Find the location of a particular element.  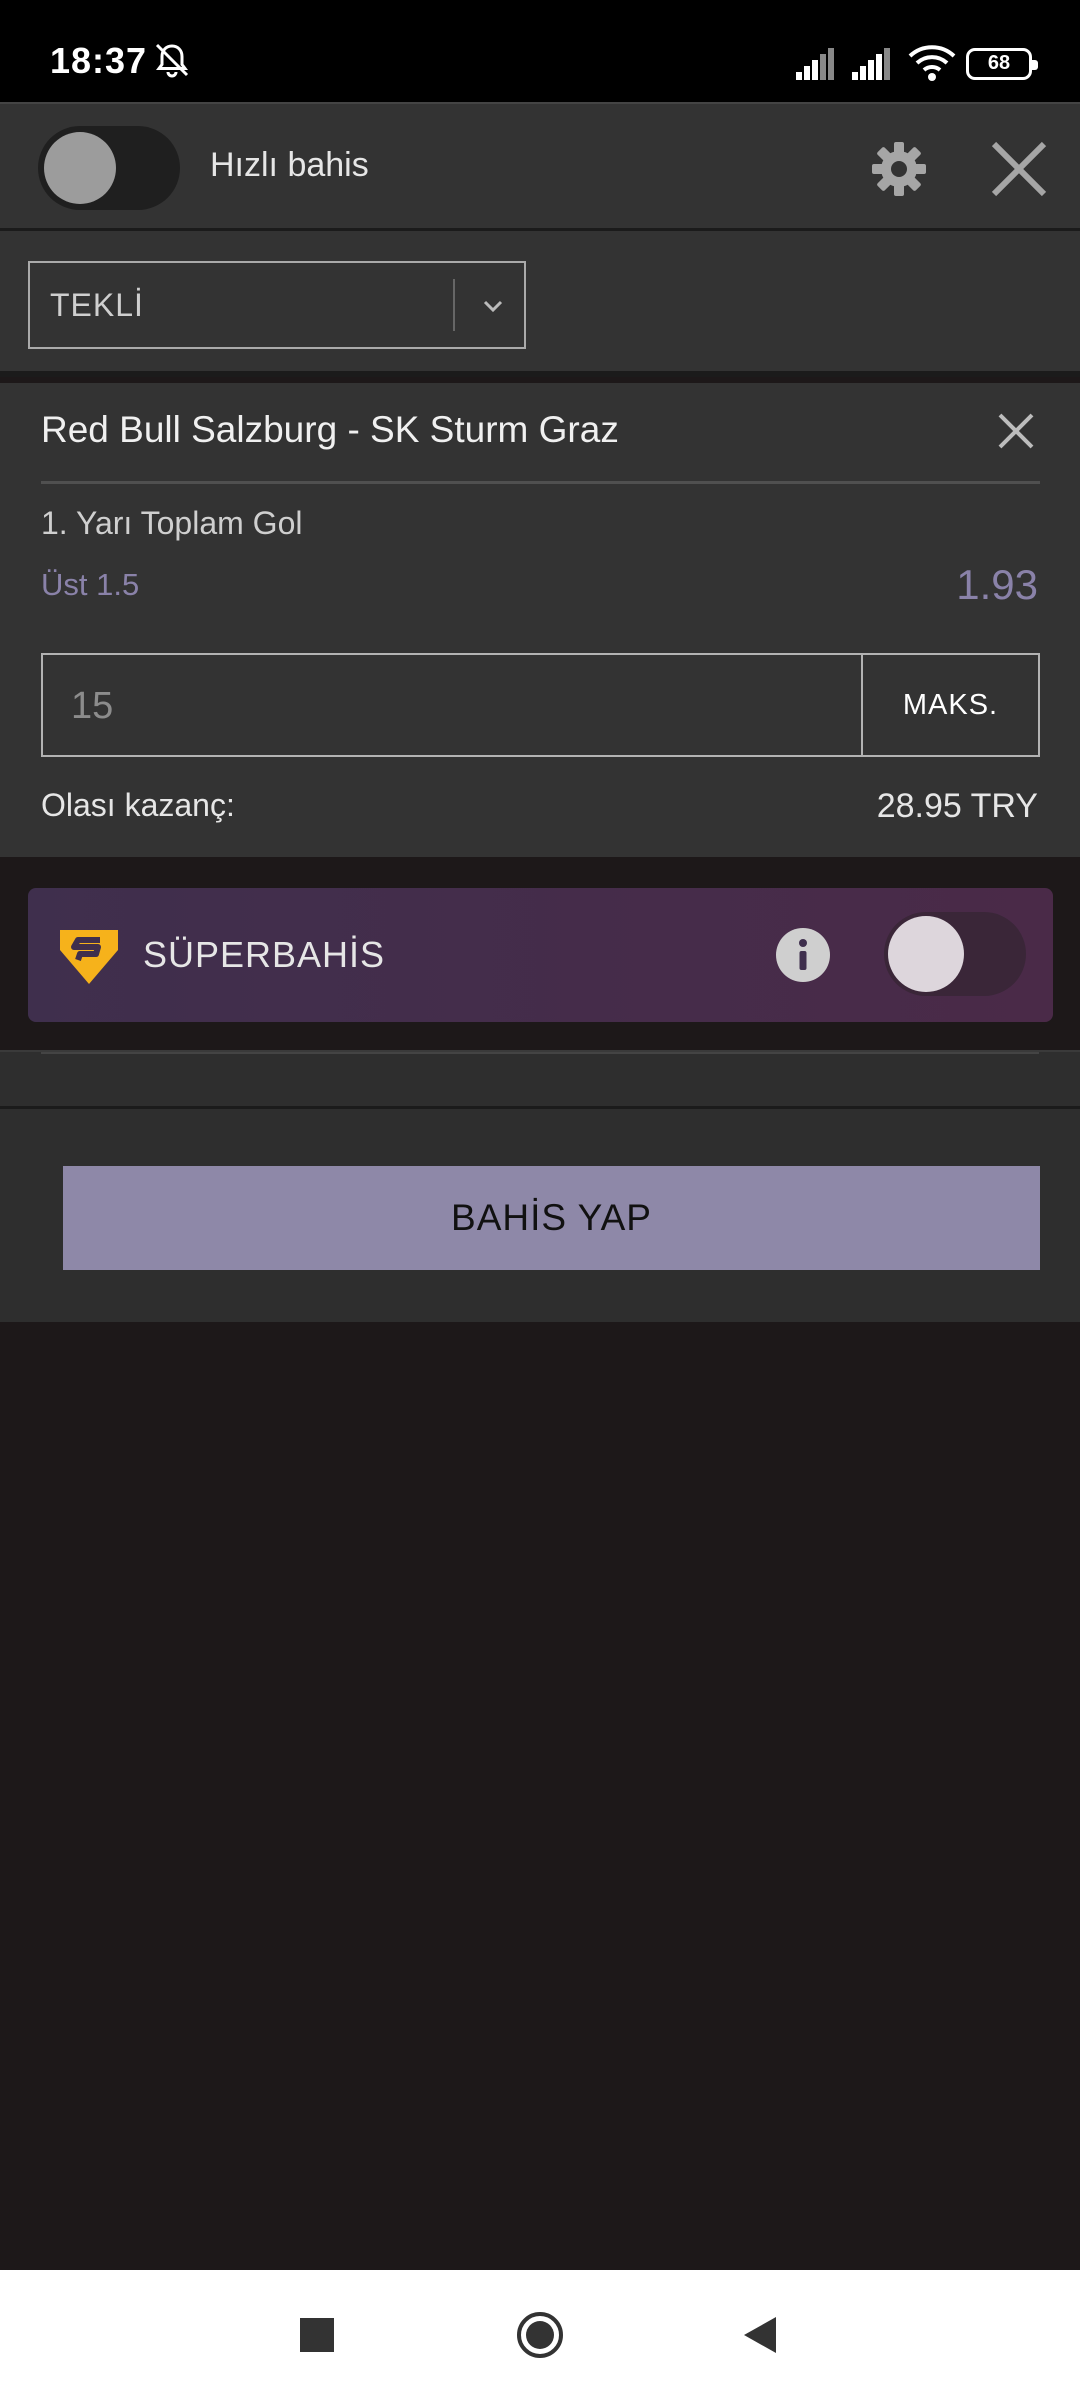

selection-name: Üst 1.5 is located at coordinates (90, 584).